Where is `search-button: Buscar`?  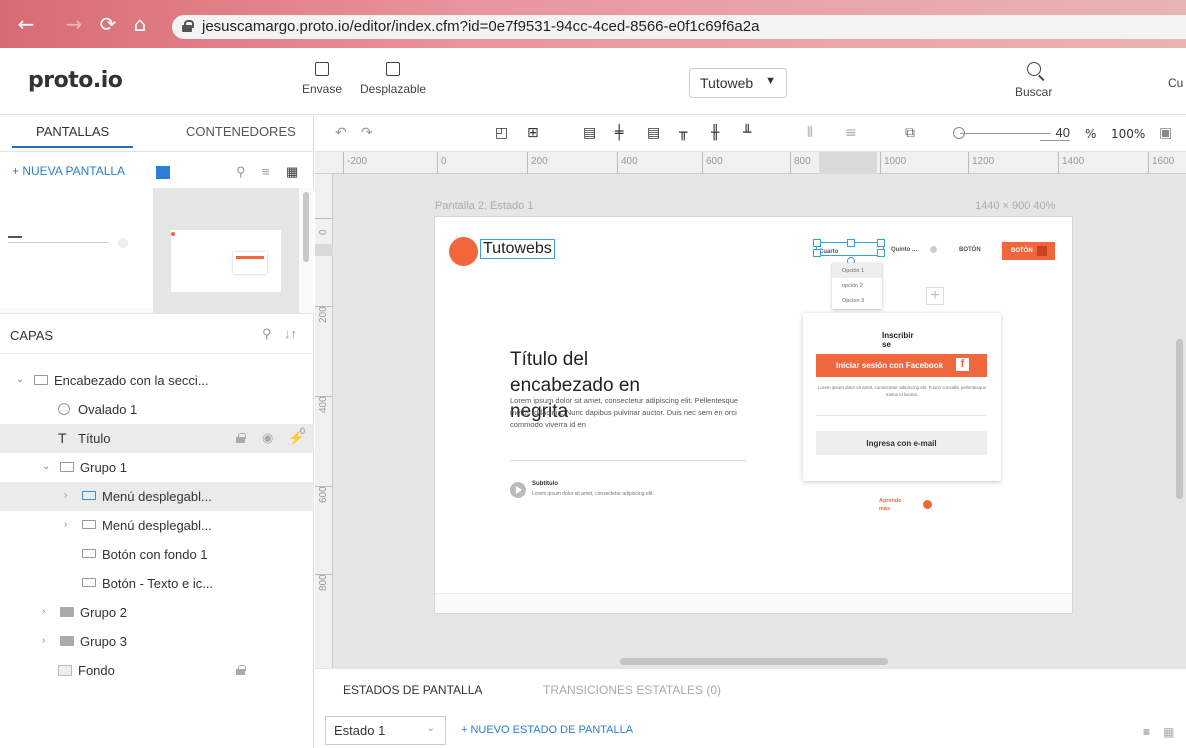 search-button: Buscar is located at coordinates (1033, 79).